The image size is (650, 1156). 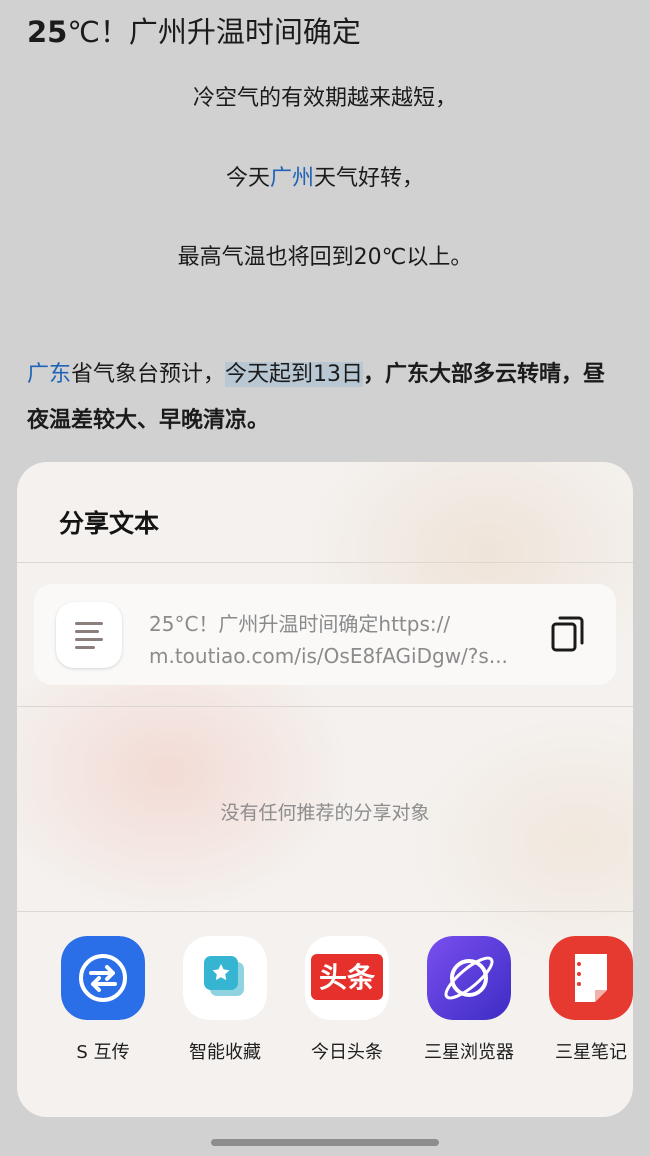 I want to click on document-icon, so click(x=89, y=635).